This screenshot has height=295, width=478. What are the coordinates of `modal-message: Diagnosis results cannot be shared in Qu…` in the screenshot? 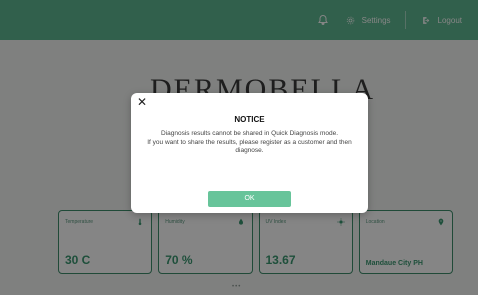 It's located at (249, 143).